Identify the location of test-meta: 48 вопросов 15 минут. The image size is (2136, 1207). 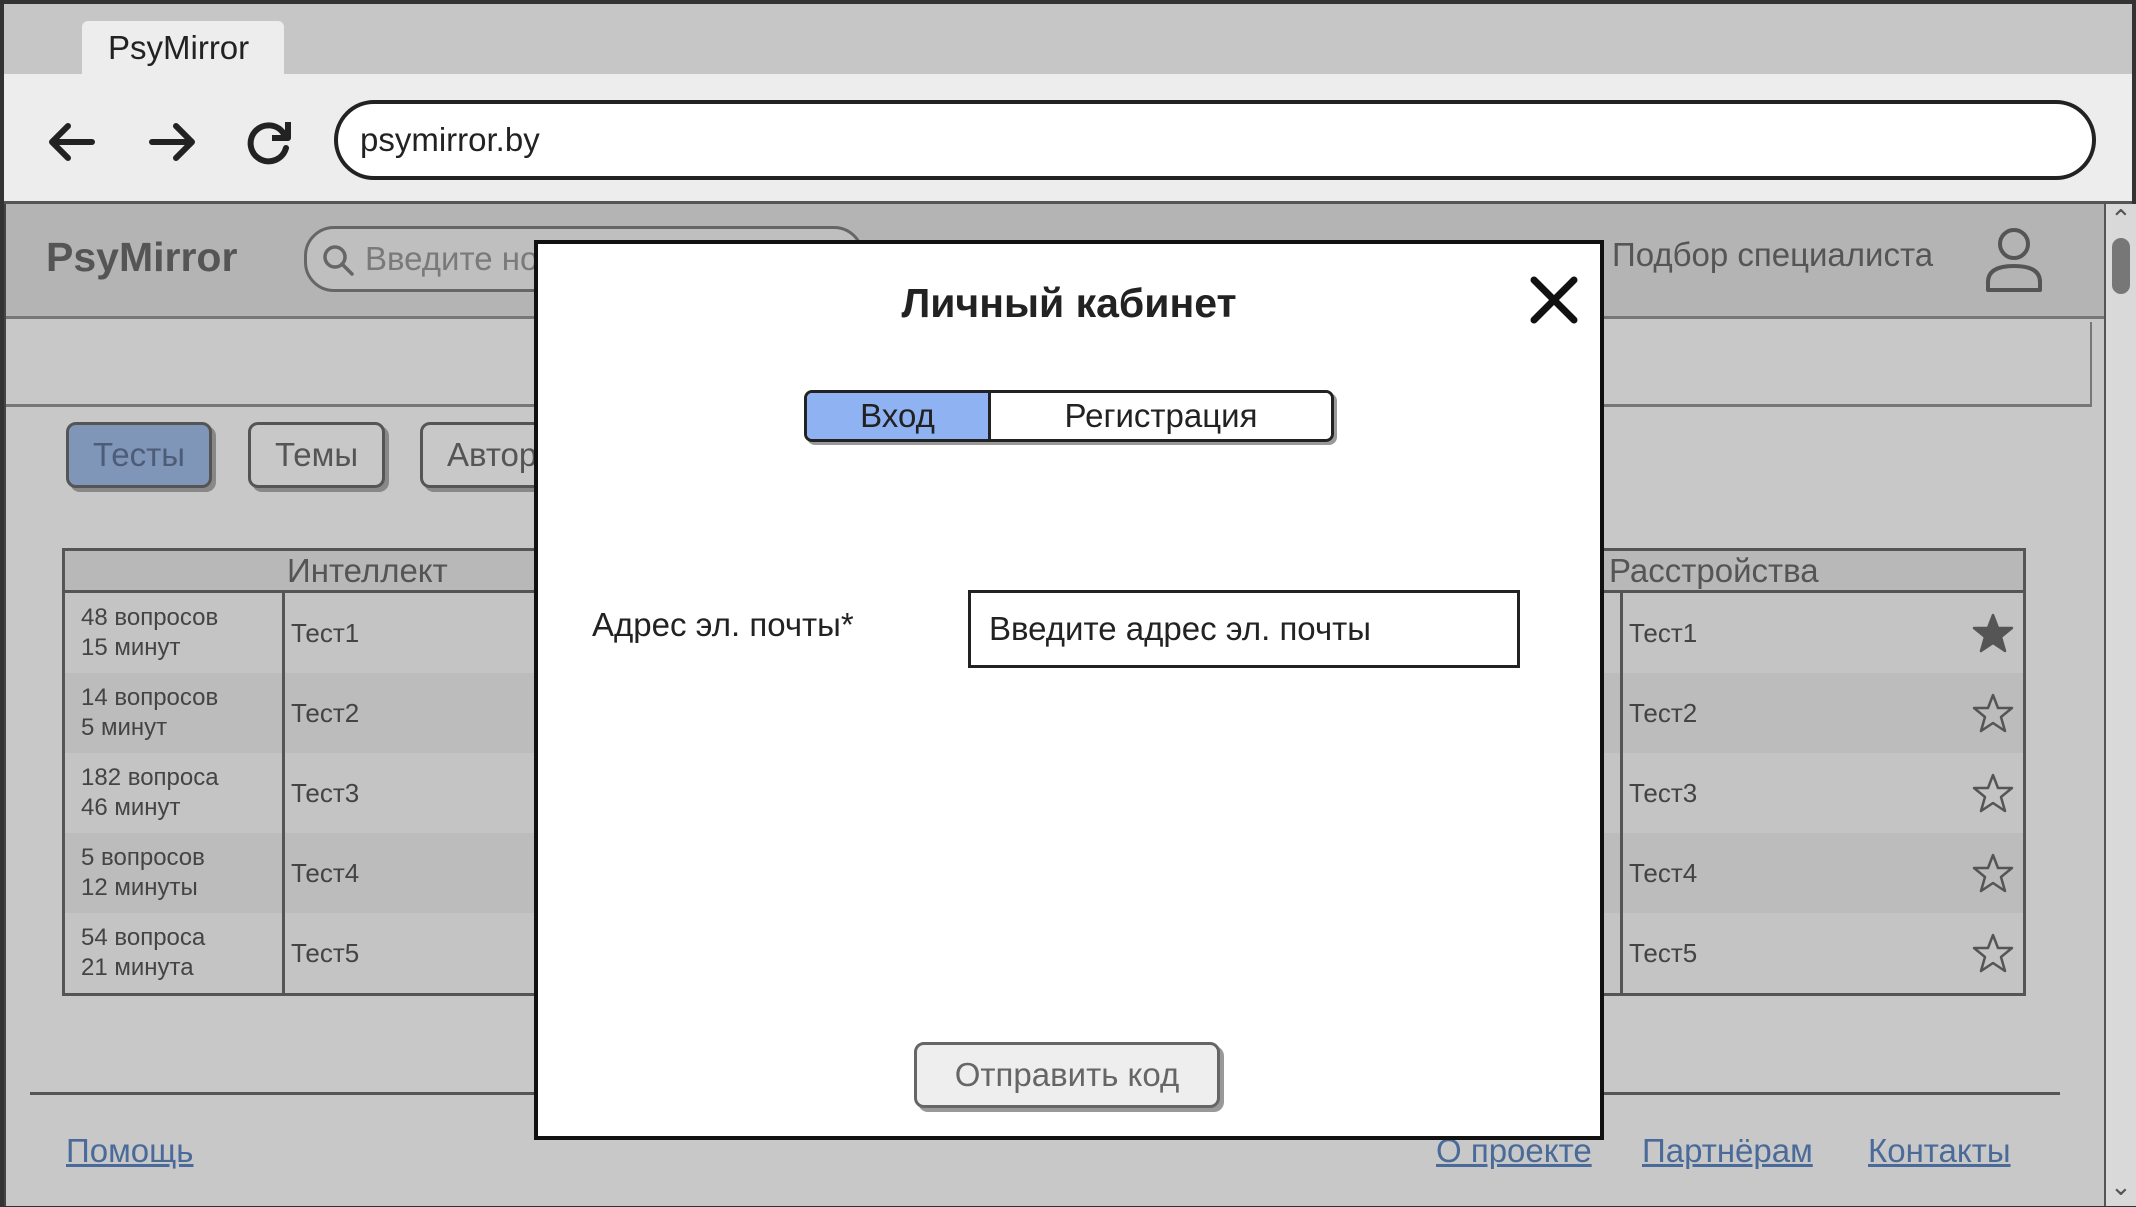
(175, 633).